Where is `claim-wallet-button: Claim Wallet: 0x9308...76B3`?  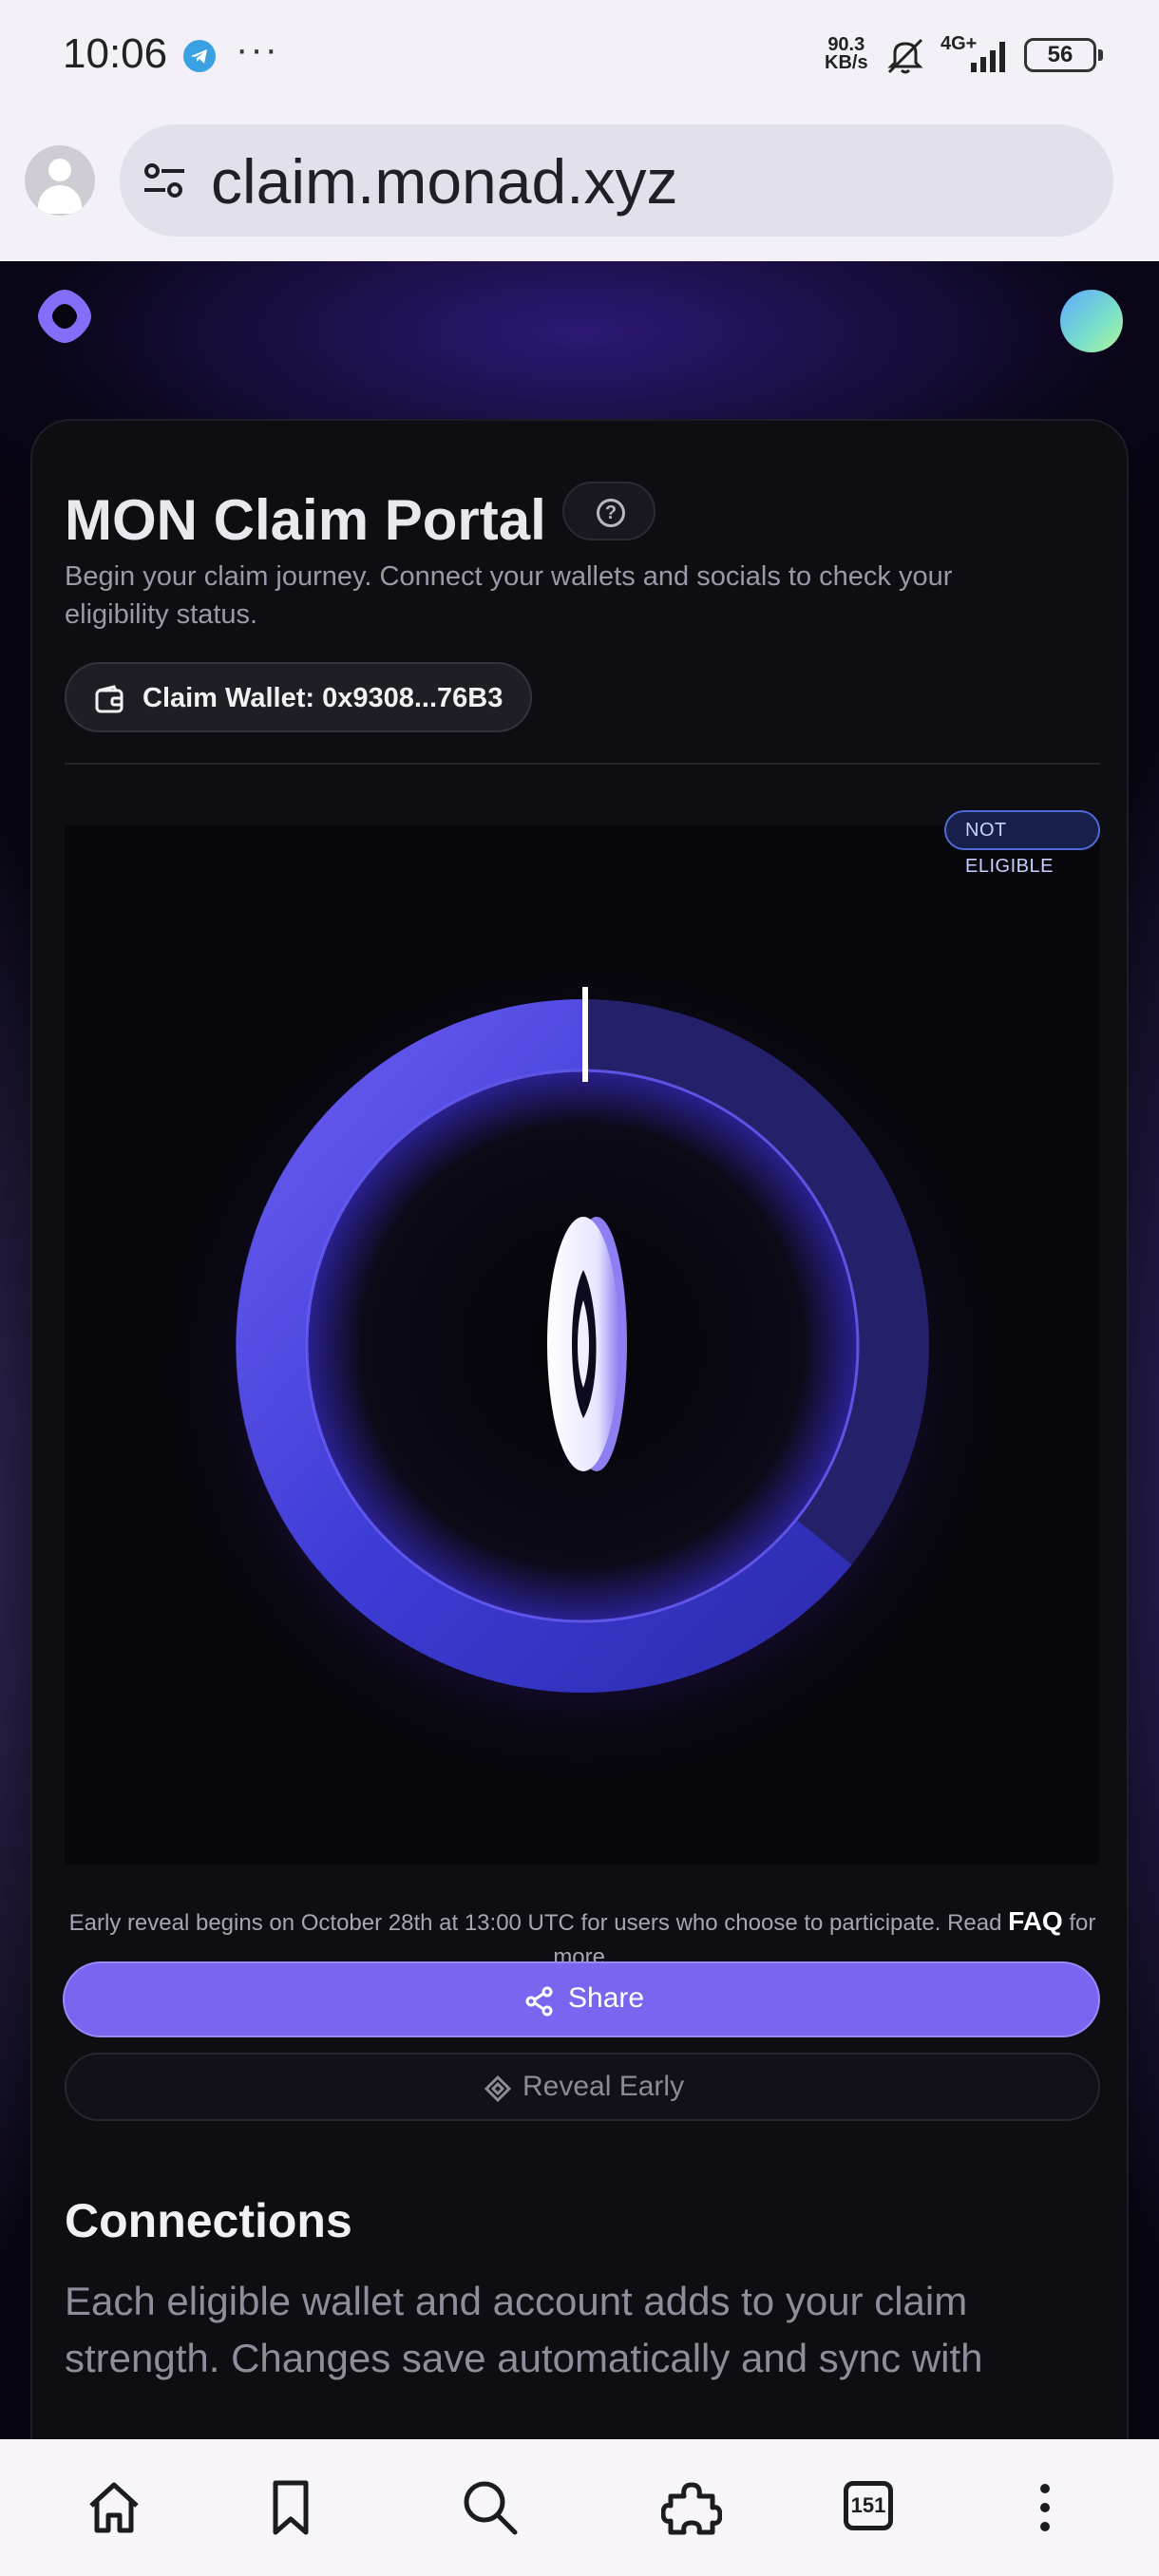 claim-wallet-button: Claim Wallet: 0x9308...76B3 is located at coordinates (298, 697).